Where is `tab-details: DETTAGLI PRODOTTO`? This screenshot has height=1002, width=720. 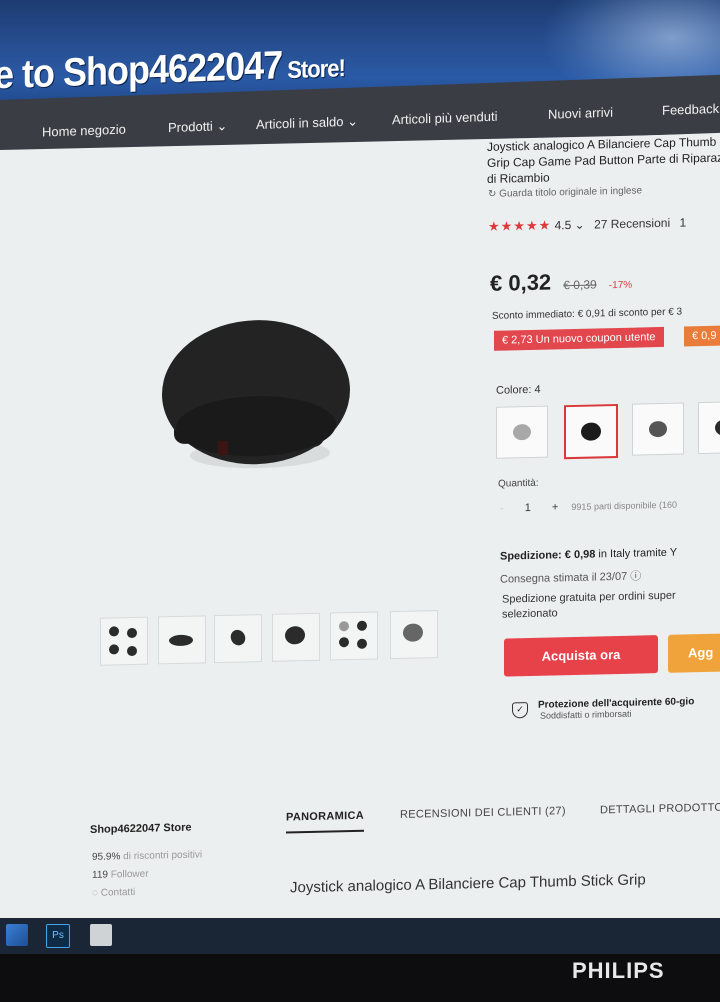
tab-details: DETTAGLI PRODOTTO is located at coordinates (660, 809).